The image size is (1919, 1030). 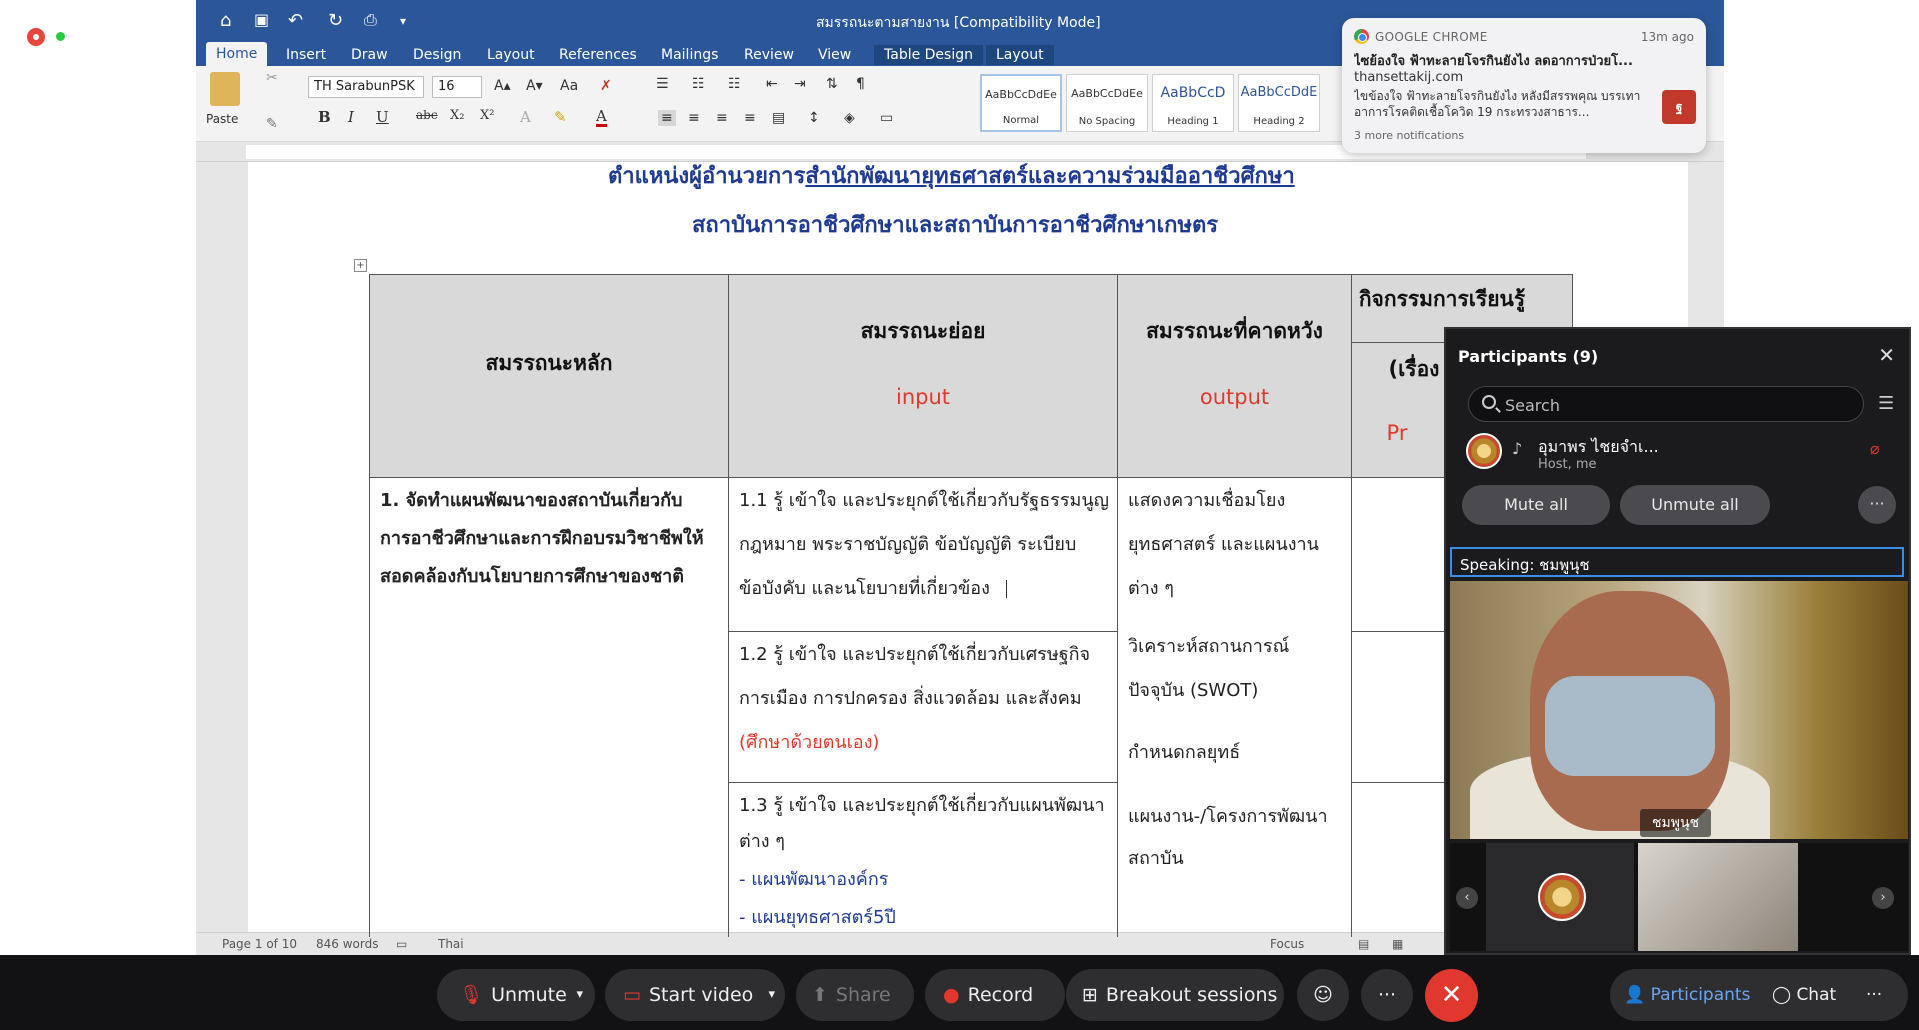 What do you see at coordinates (347, 944) in the screenshot?
I see `word-count: 846 words` at bounding box center [347, 944].